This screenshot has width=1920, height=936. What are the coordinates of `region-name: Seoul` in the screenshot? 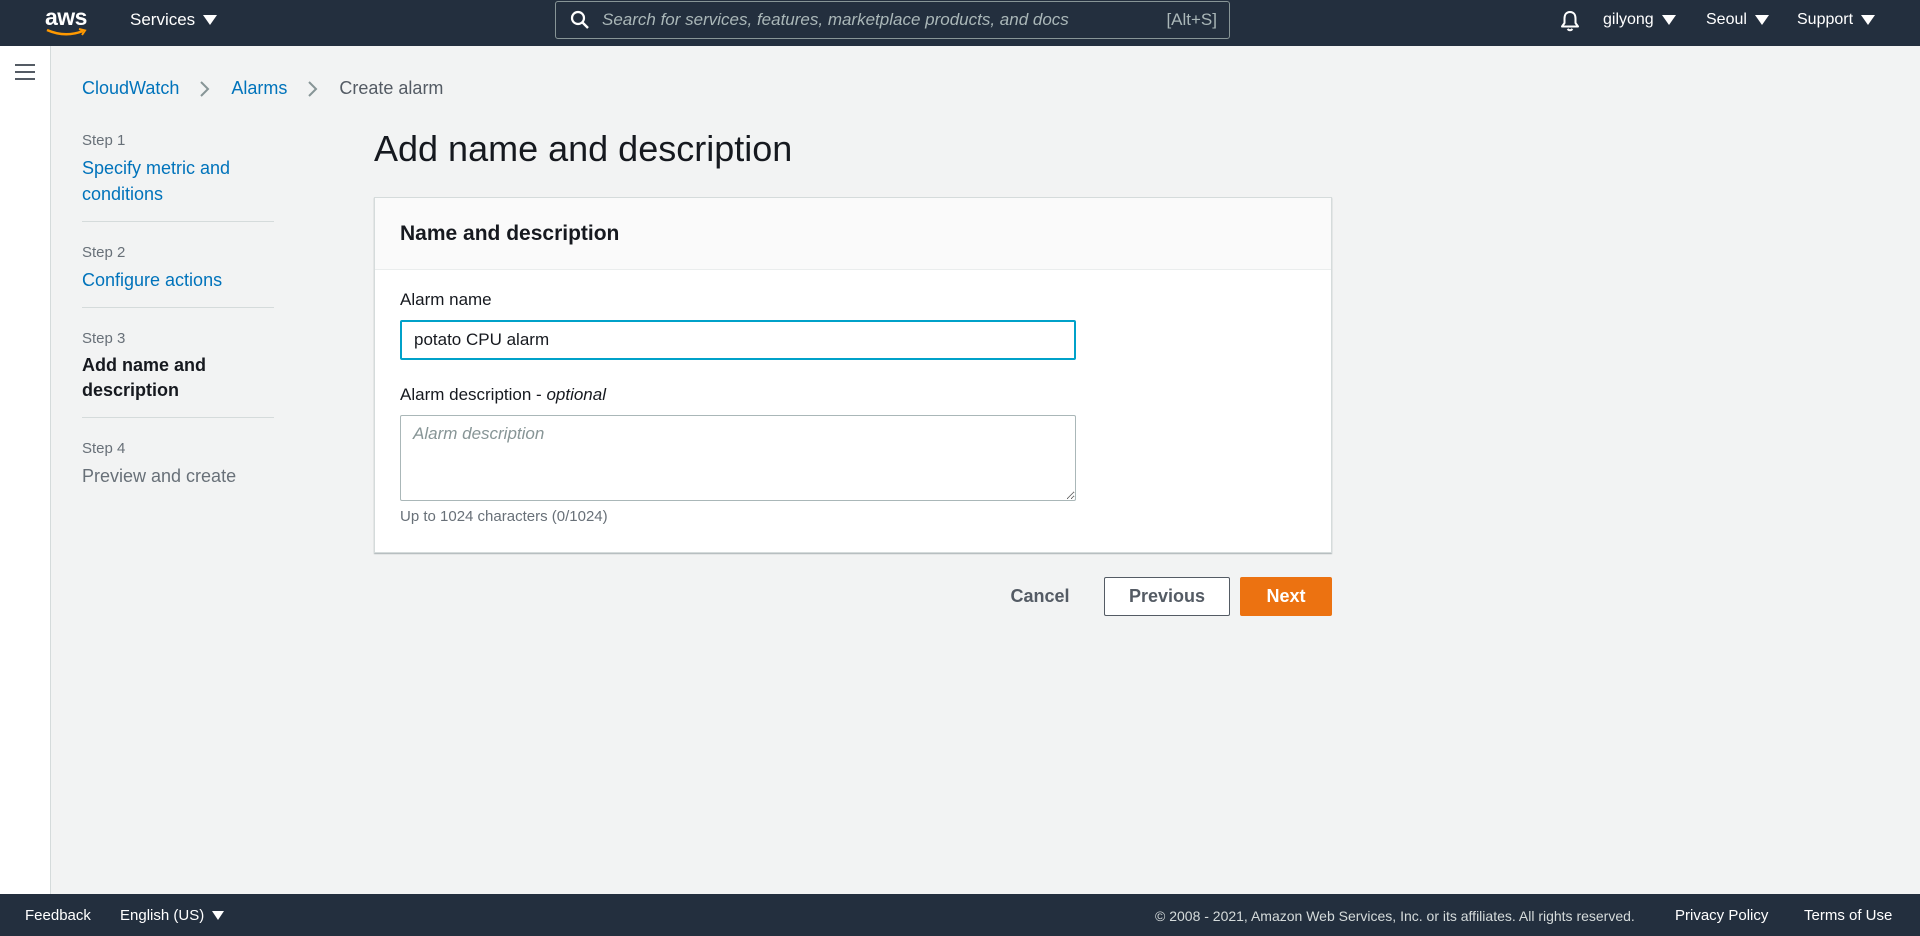 It's located at (1726, 19).